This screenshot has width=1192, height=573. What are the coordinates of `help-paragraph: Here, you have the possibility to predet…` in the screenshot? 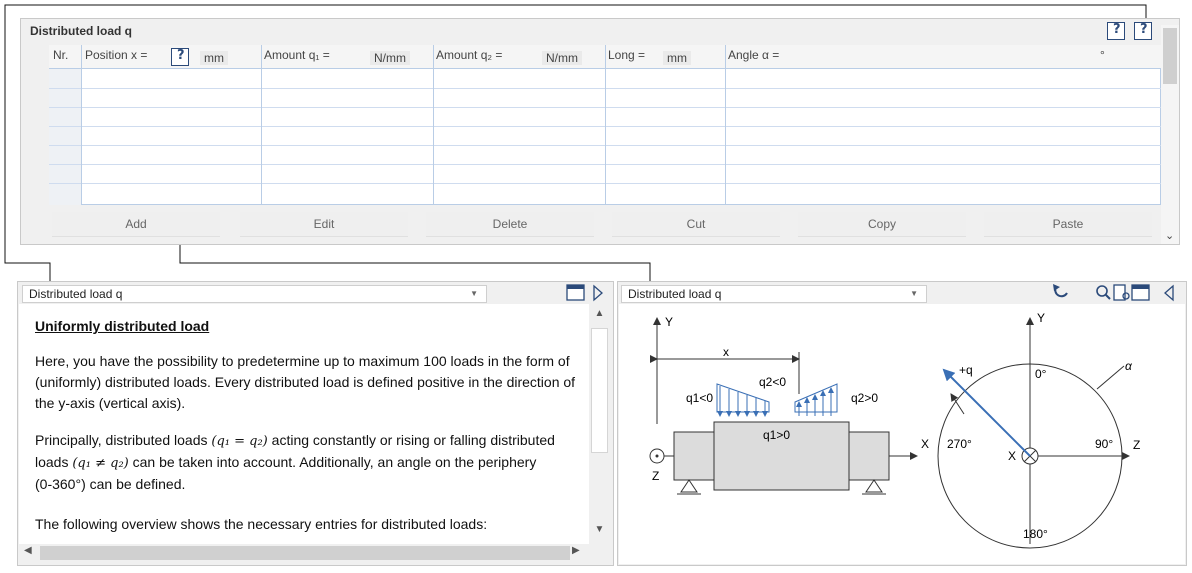 It's located at (305, 382).